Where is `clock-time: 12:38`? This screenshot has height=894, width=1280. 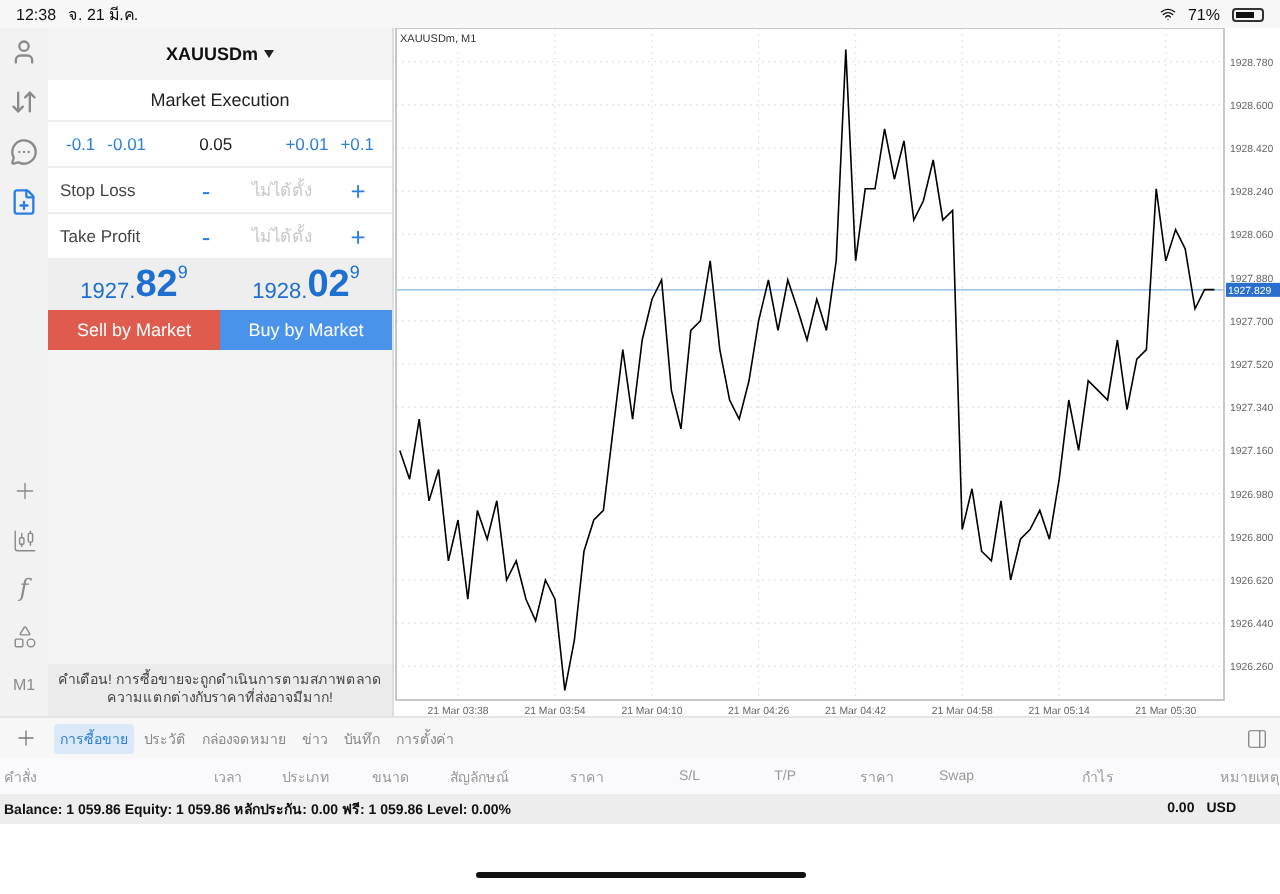
clock-time: 12:38 is located at coordinates (36, 14).